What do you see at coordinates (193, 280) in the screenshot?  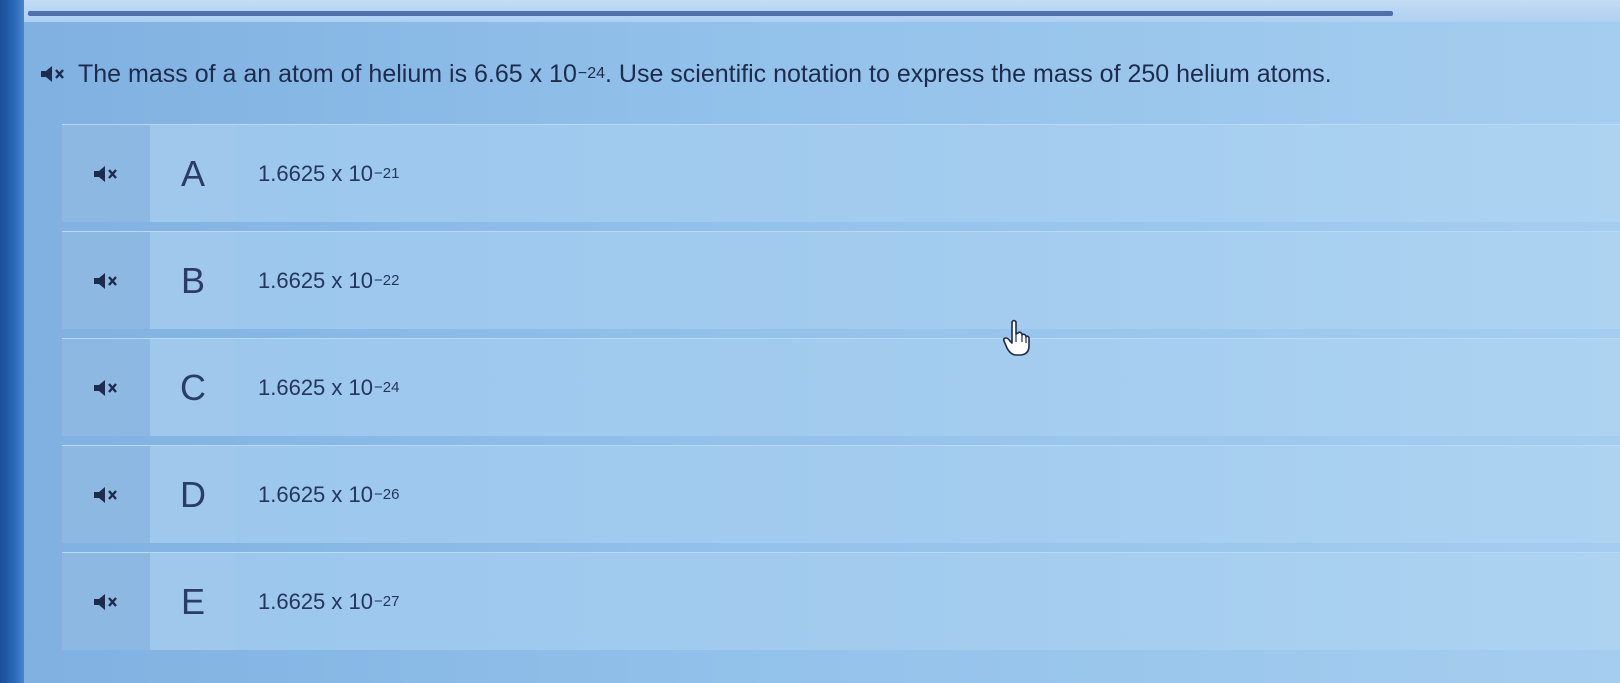 I see `answer-letter: B` at bounding box center [193, 280].